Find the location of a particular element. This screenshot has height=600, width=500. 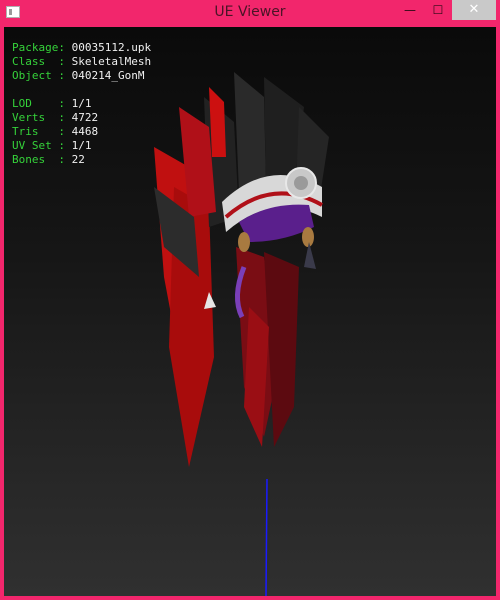

axis-line is located at coordinates (266, 537).